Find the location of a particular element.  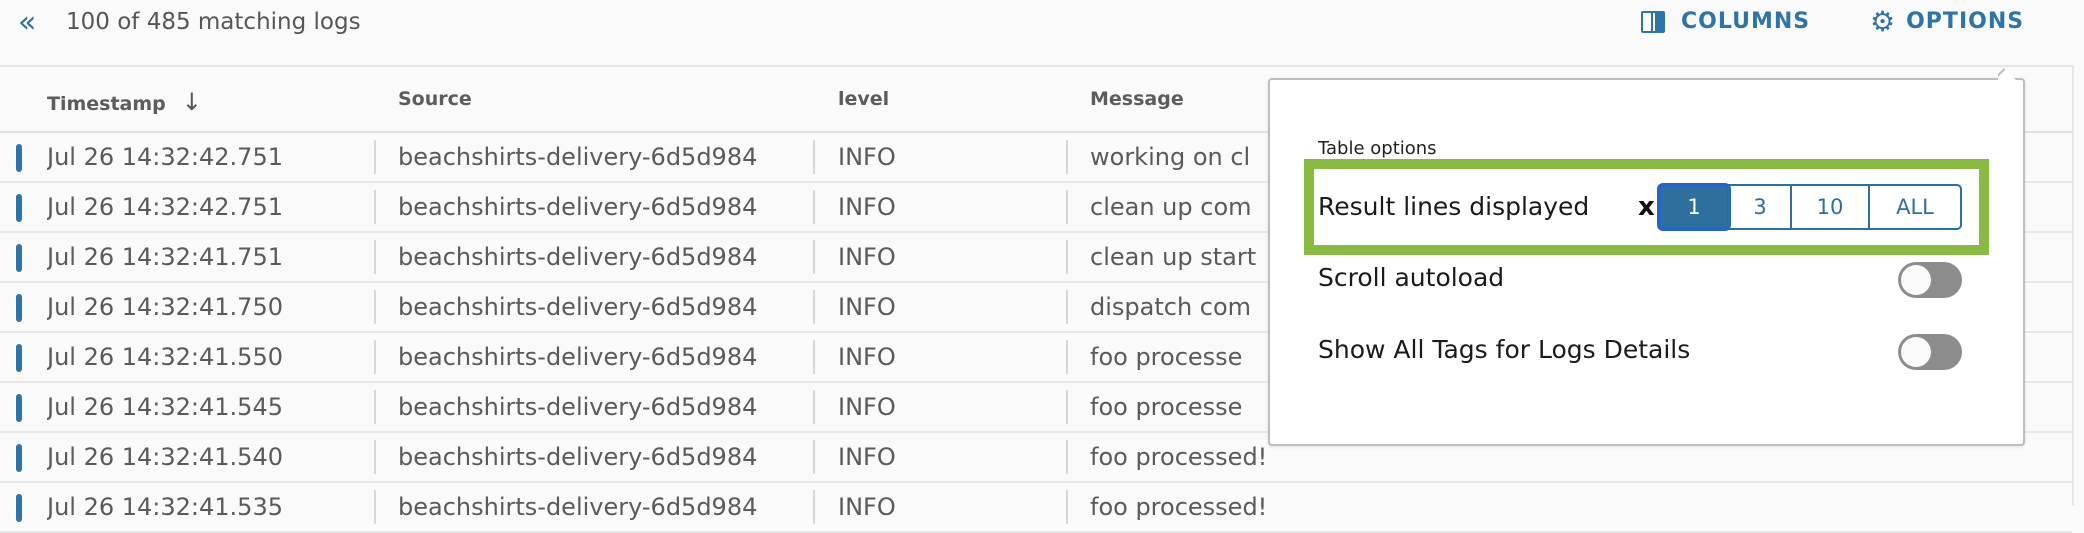

gear-icon: ⚙ is located at coordinates (1883, 21).